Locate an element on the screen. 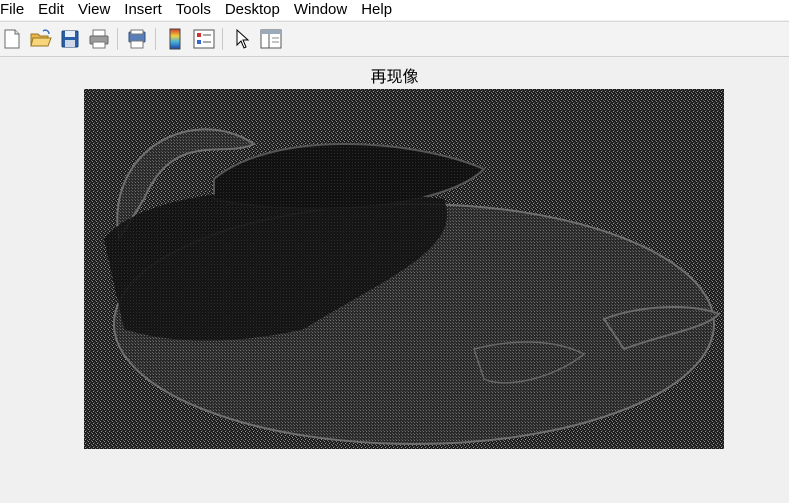 This screenshot has height=503, width=789. open-file-button is located at coordinates (41, 39).